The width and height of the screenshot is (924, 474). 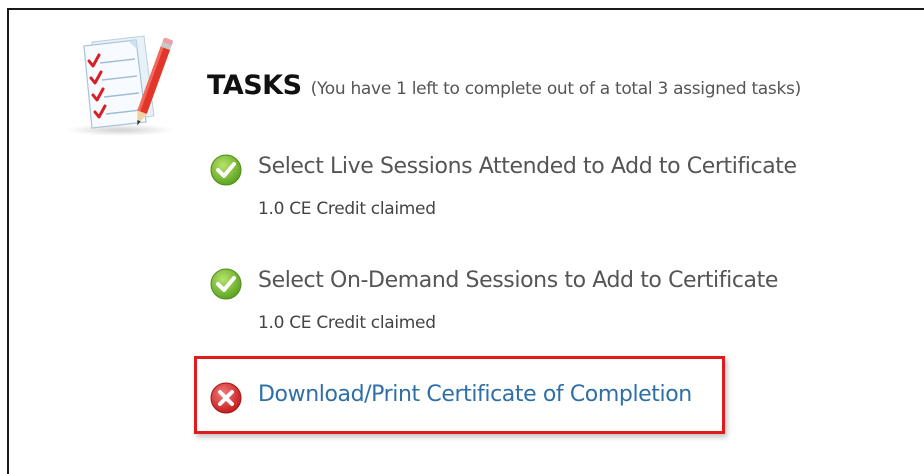 I want to click on tasks-title: TASKS, so click(x=254, y=85).